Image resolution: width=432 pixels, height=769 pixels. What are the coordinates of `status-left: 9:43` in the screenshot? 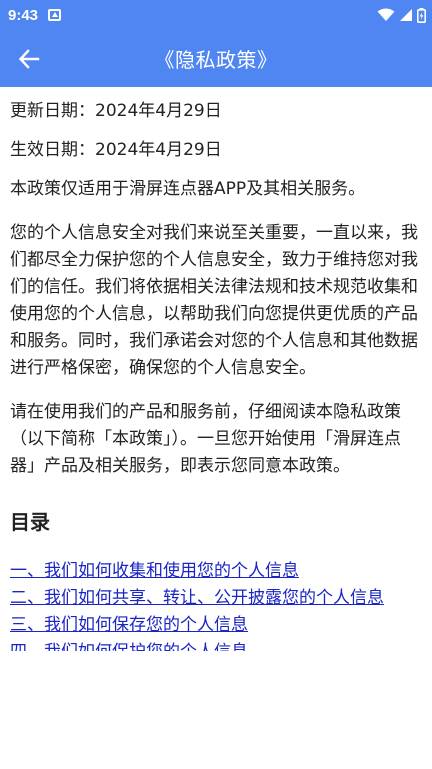 It's located at (35, 15).